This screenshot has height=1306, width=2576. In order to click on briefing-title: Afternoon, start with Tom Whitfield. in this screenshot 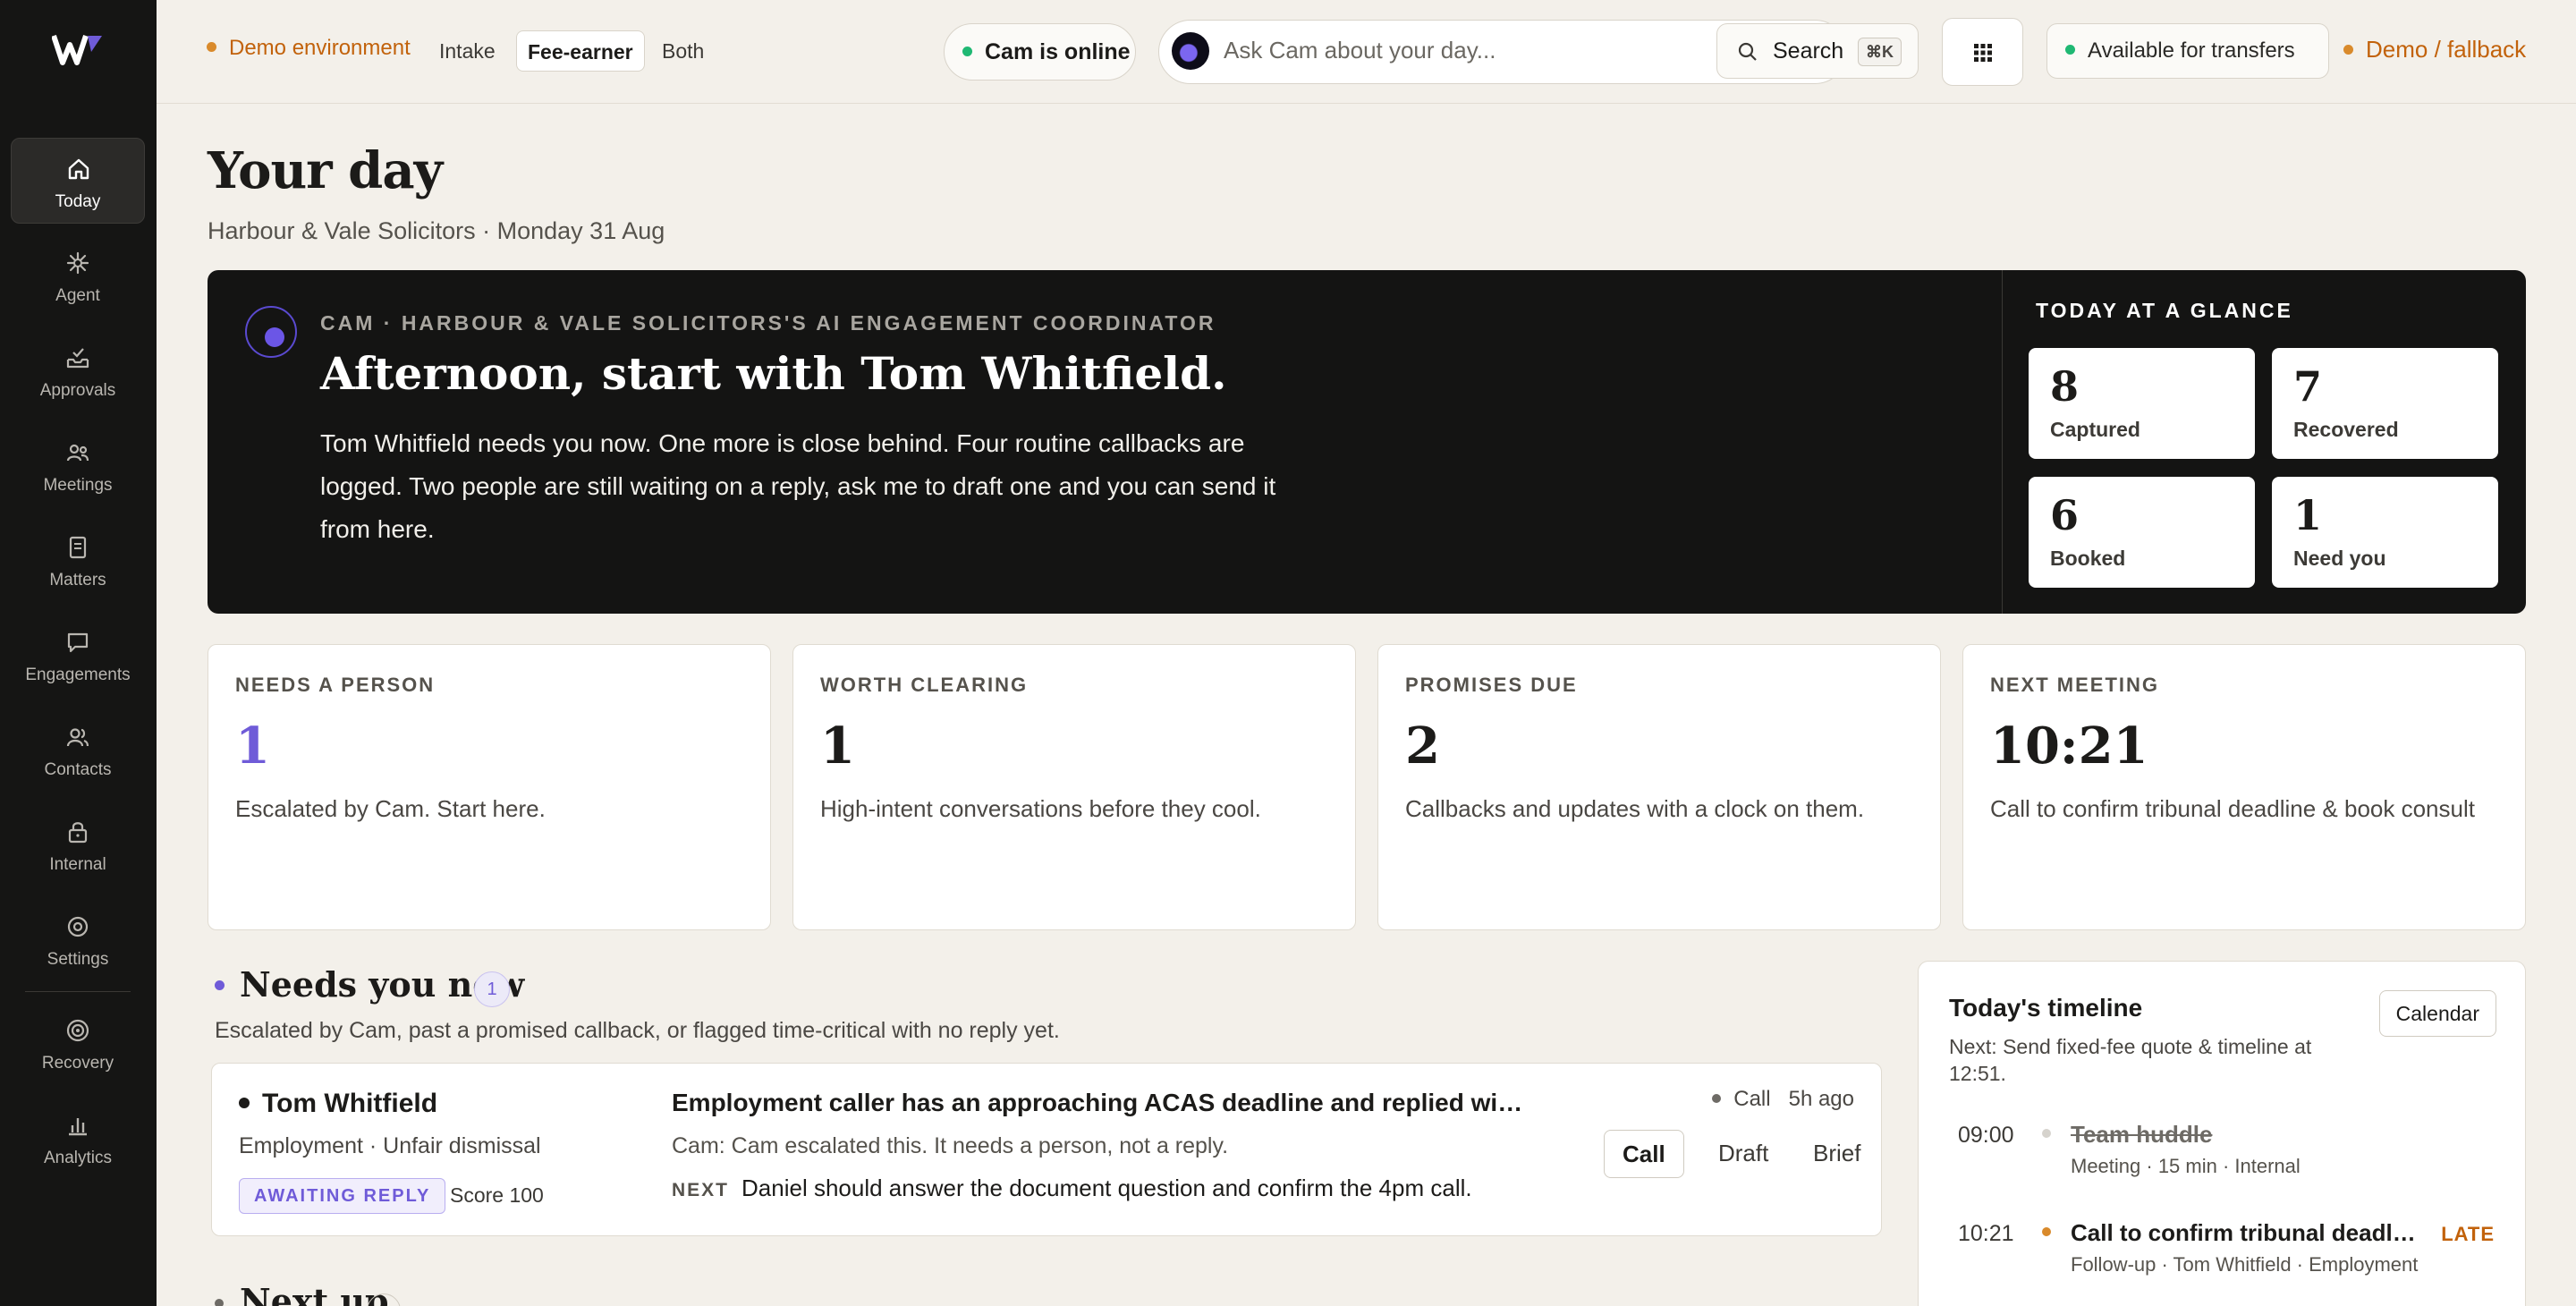, I will do `click(773, 374)`.